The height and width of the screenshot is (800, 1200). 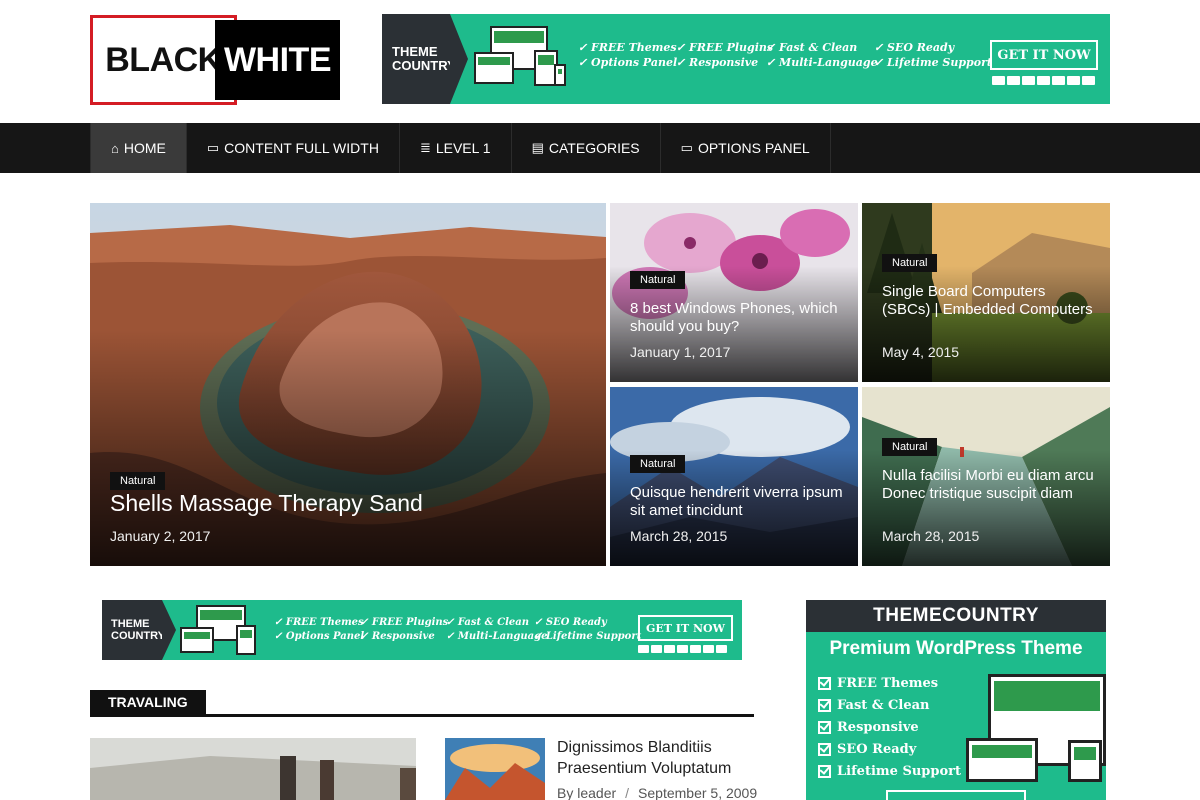 I want to click on post-author: By leader, so click(x=586, y=792).